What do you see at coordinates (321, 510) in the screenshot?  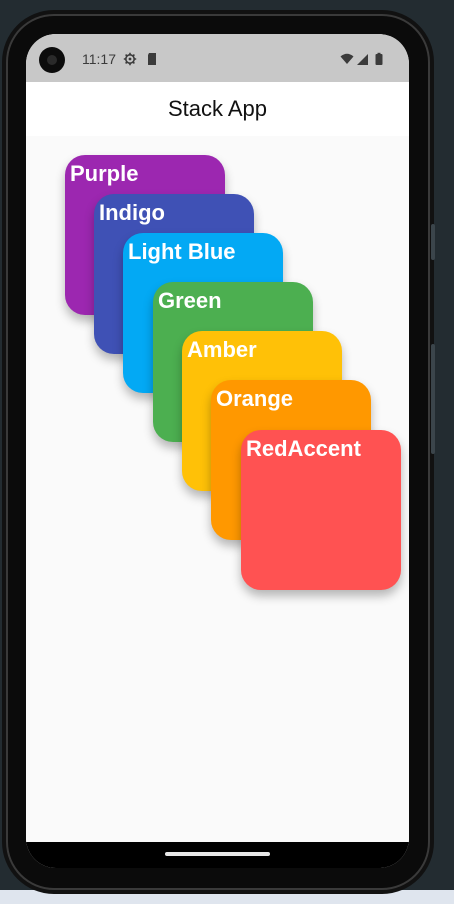 I see `card-red-accent: RedAccent` at bounding box center [321, 510].